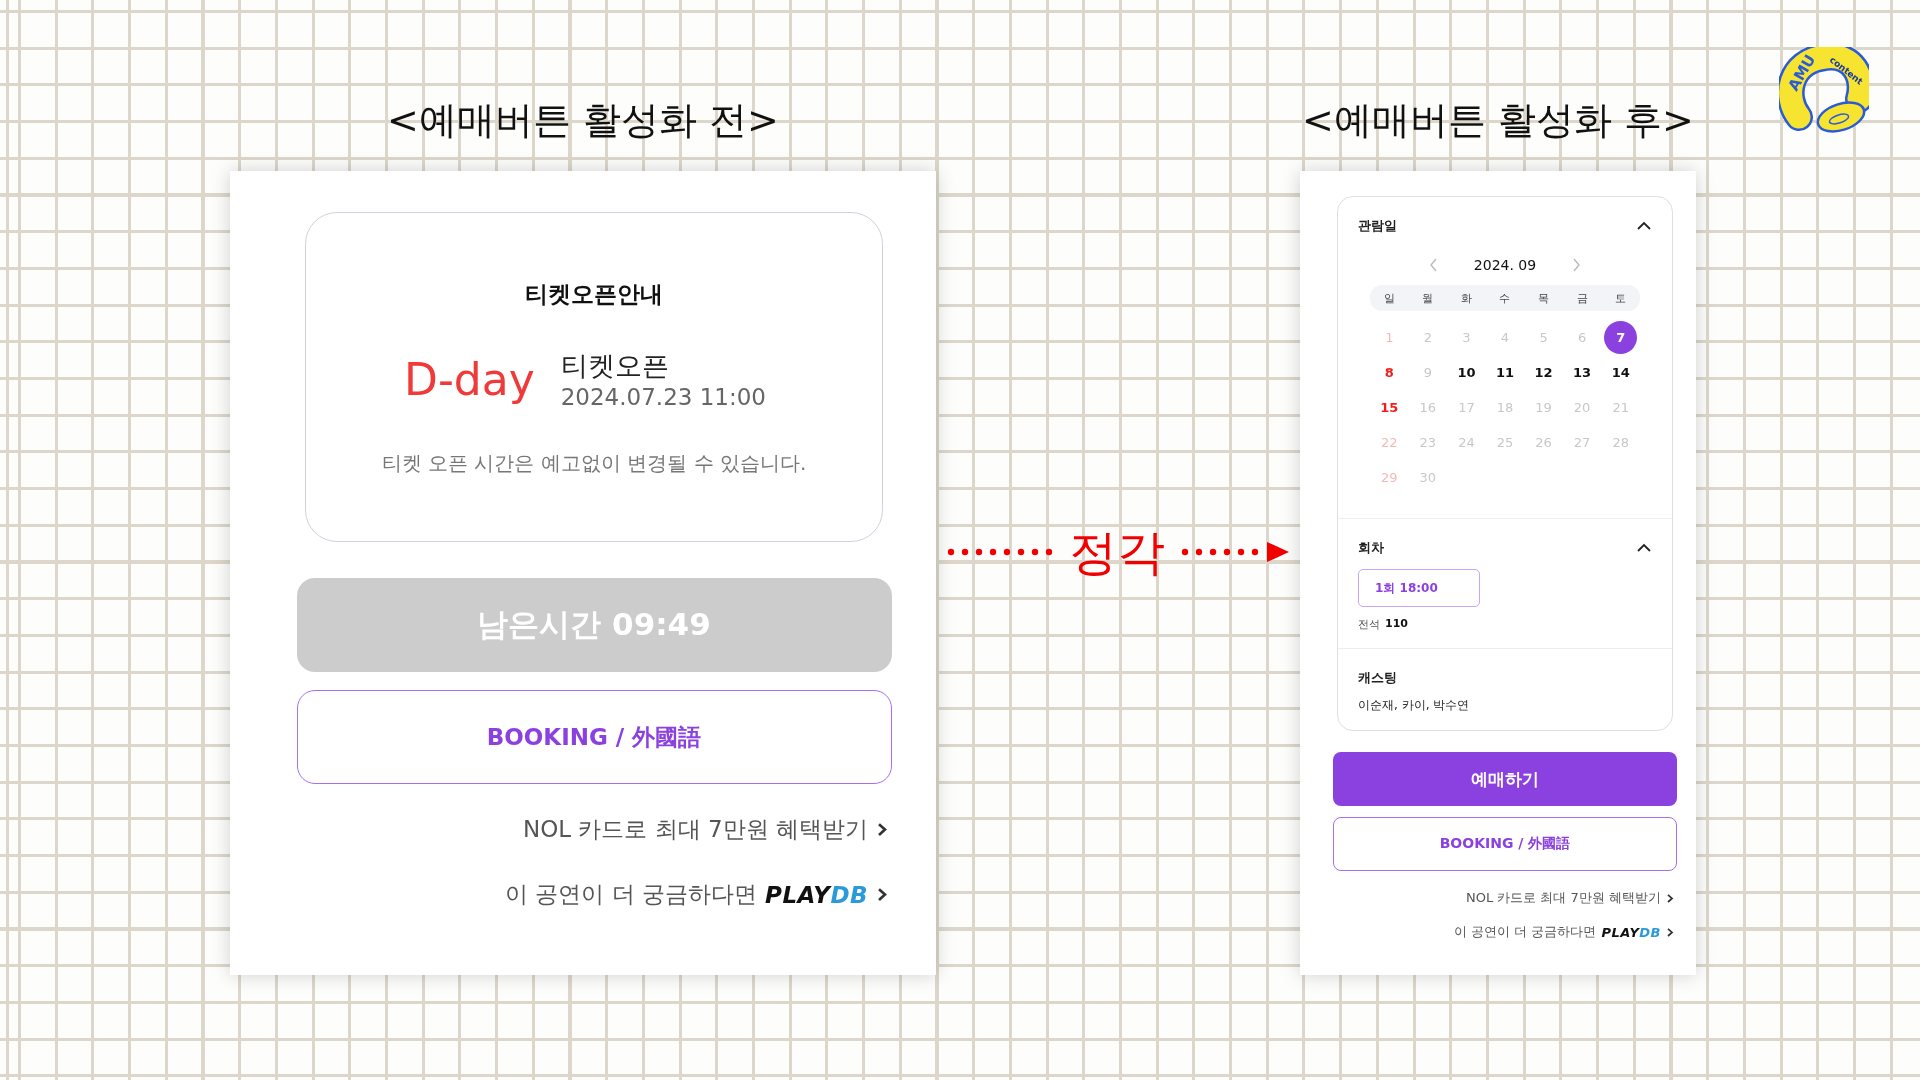 The width and height of the screenshot is (1920, 1080). Describe the element at coordinates (1377, 226) in the screenshot. I see `section-title: 관람일` at that location.